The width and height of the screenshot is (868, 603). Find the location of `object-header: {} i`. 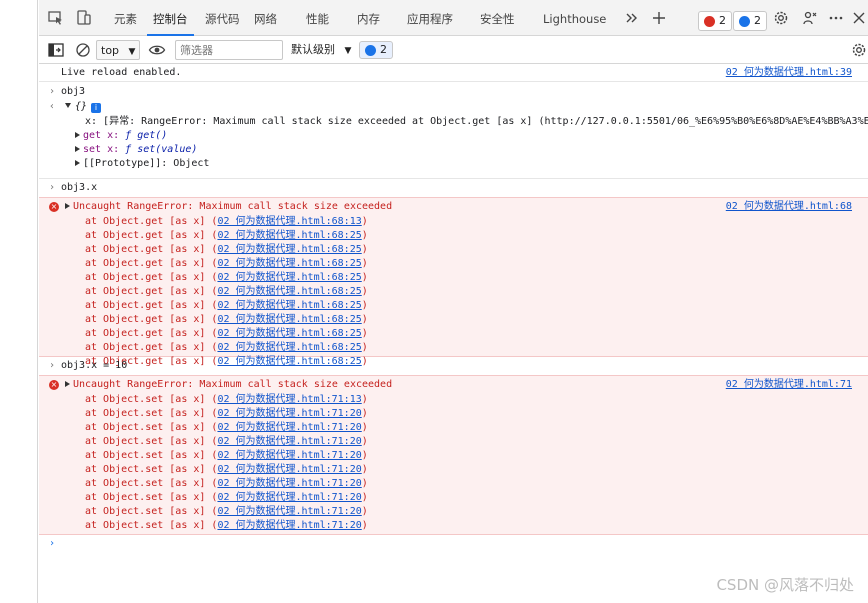

object-header: {} i is located at coordinates (83, 107).